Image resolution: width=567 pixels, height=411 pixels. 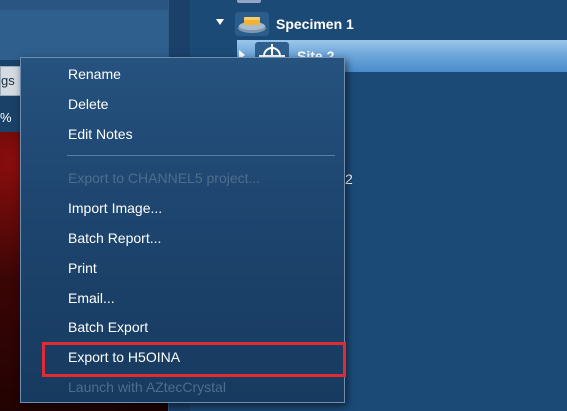 What do you see at coordinates (220, 22) in the screenshot?
I see `triangle-down-icon` at bounding box center [220, 22].